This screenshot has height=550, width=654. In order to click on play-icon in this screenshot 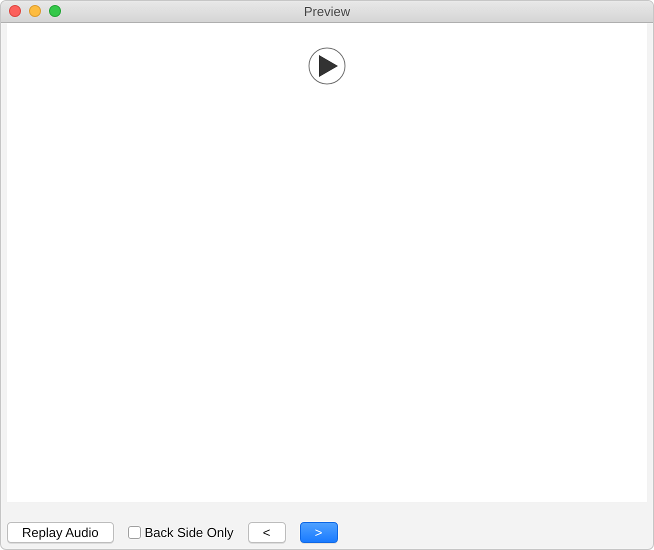, I will do `click(327, 66)`.